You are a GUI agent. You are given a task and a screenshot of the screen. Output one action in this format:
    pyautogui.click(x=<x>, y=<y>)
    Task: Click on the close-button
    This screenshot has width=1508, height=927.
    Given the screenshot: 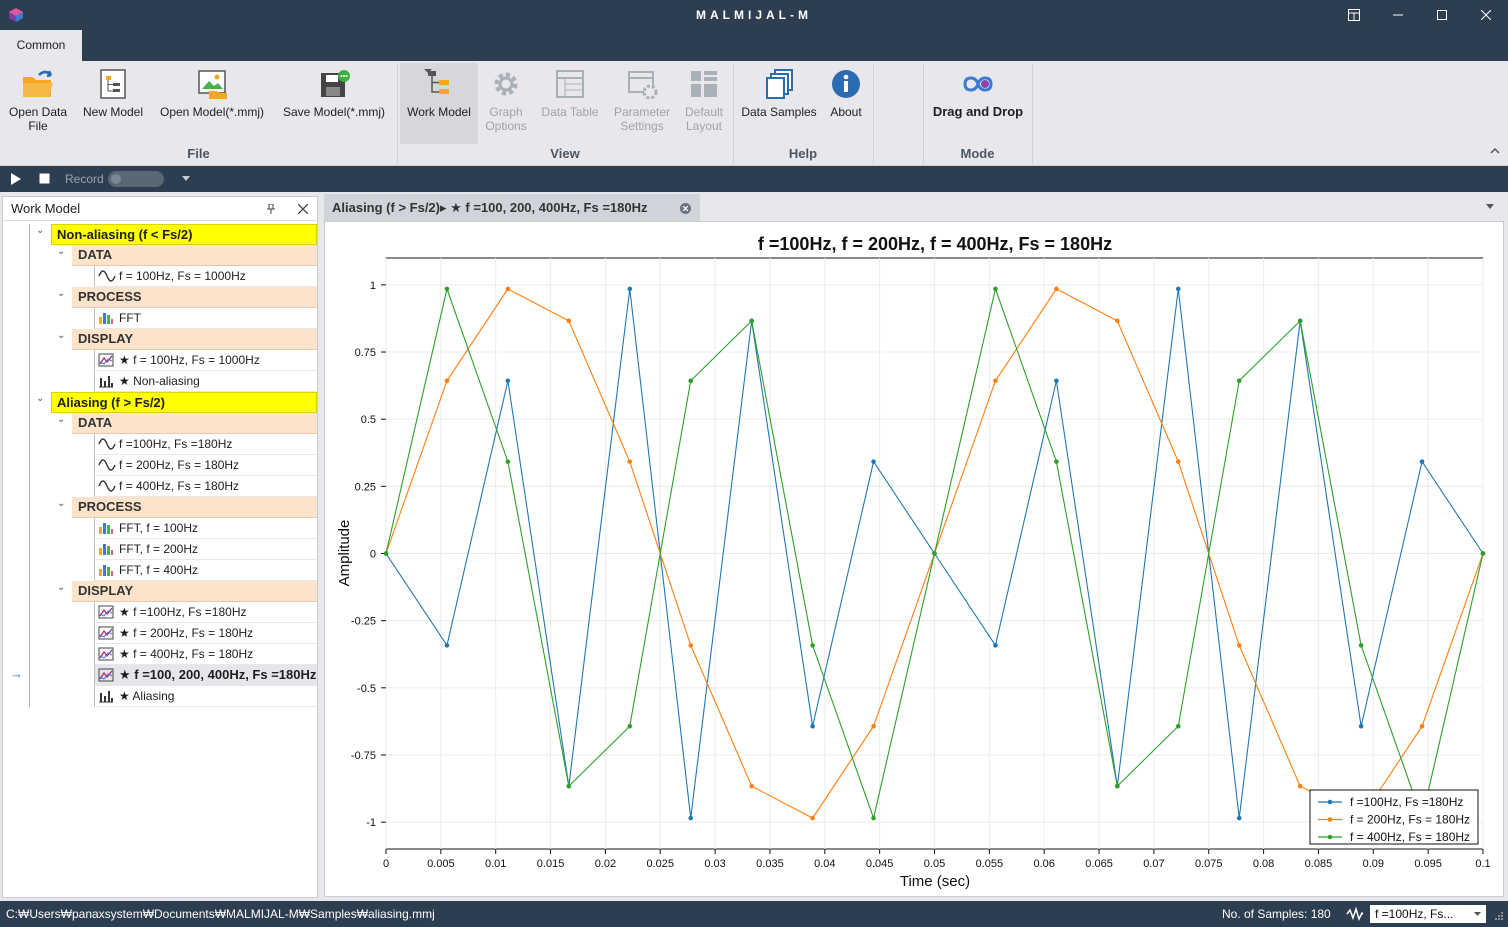 What is the action you would take?
    pyautogui.click(x=1486, y=15)
    